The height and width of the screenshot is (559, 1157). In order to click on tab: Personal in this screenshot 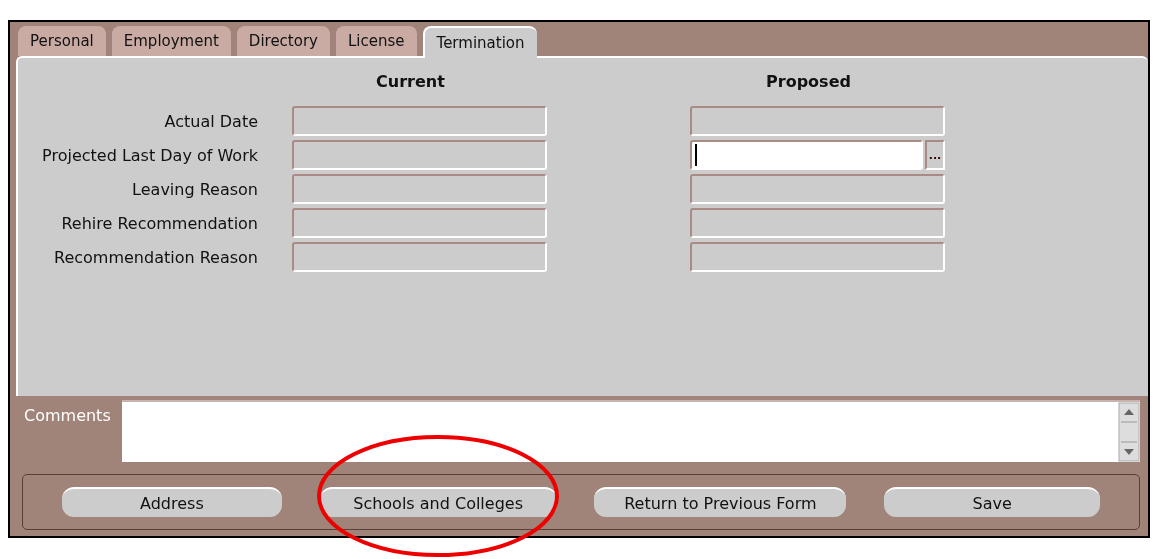, I will do `click(62, 41)`.